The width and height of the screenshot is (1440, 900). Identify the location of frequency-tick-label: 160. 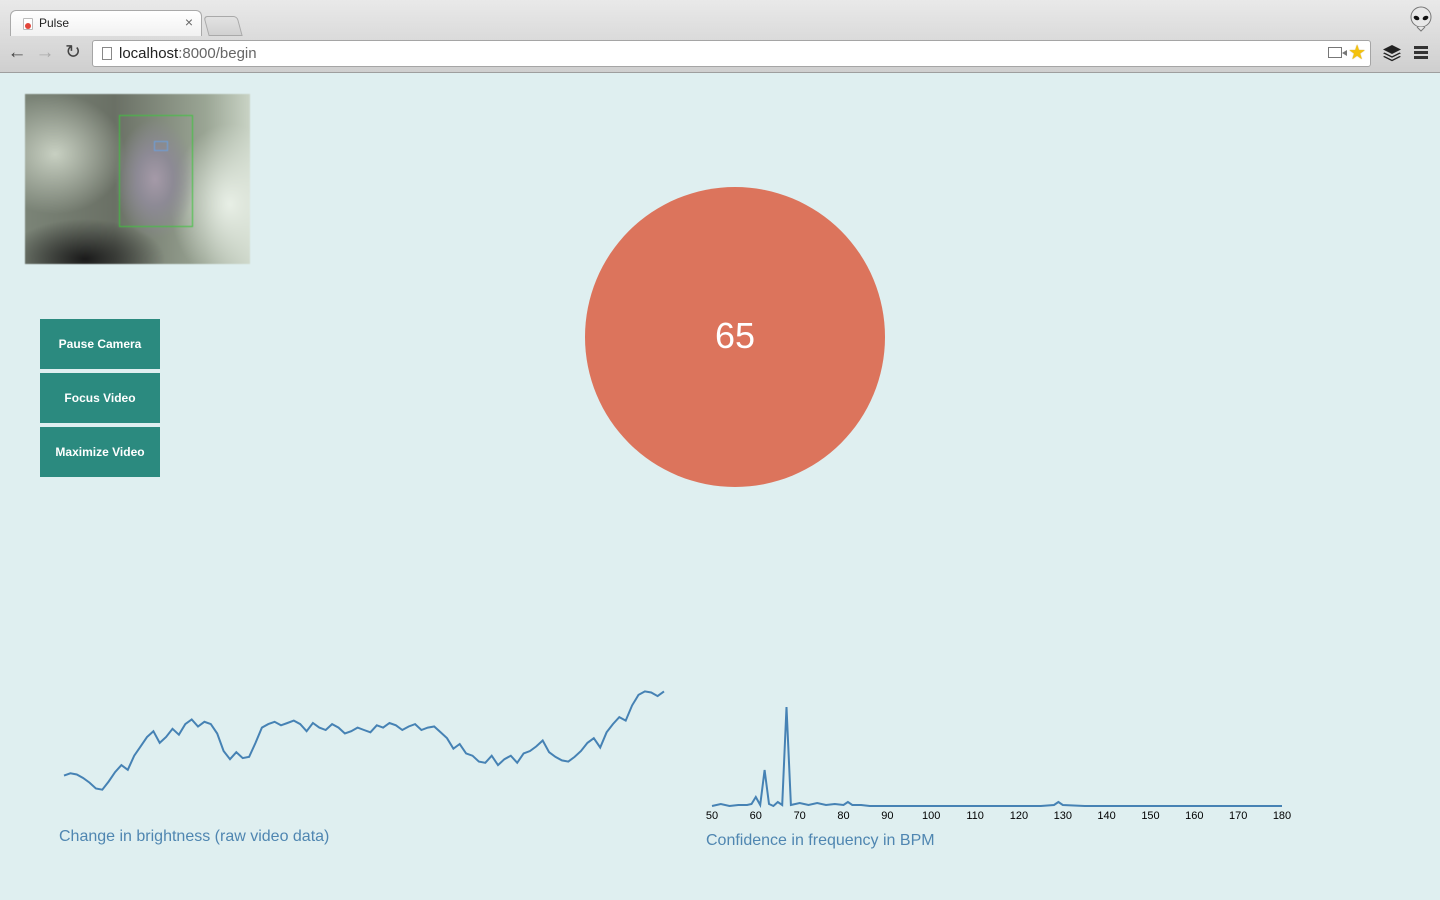
(1194, 816).